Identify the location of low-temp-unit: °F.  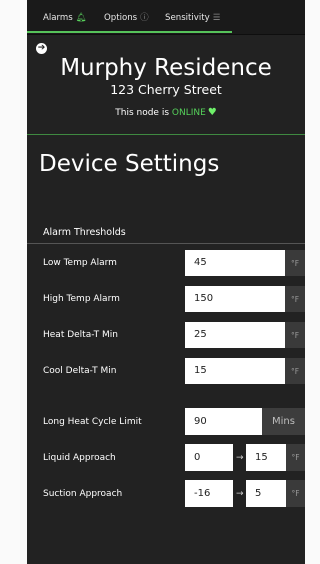
(295, 263).